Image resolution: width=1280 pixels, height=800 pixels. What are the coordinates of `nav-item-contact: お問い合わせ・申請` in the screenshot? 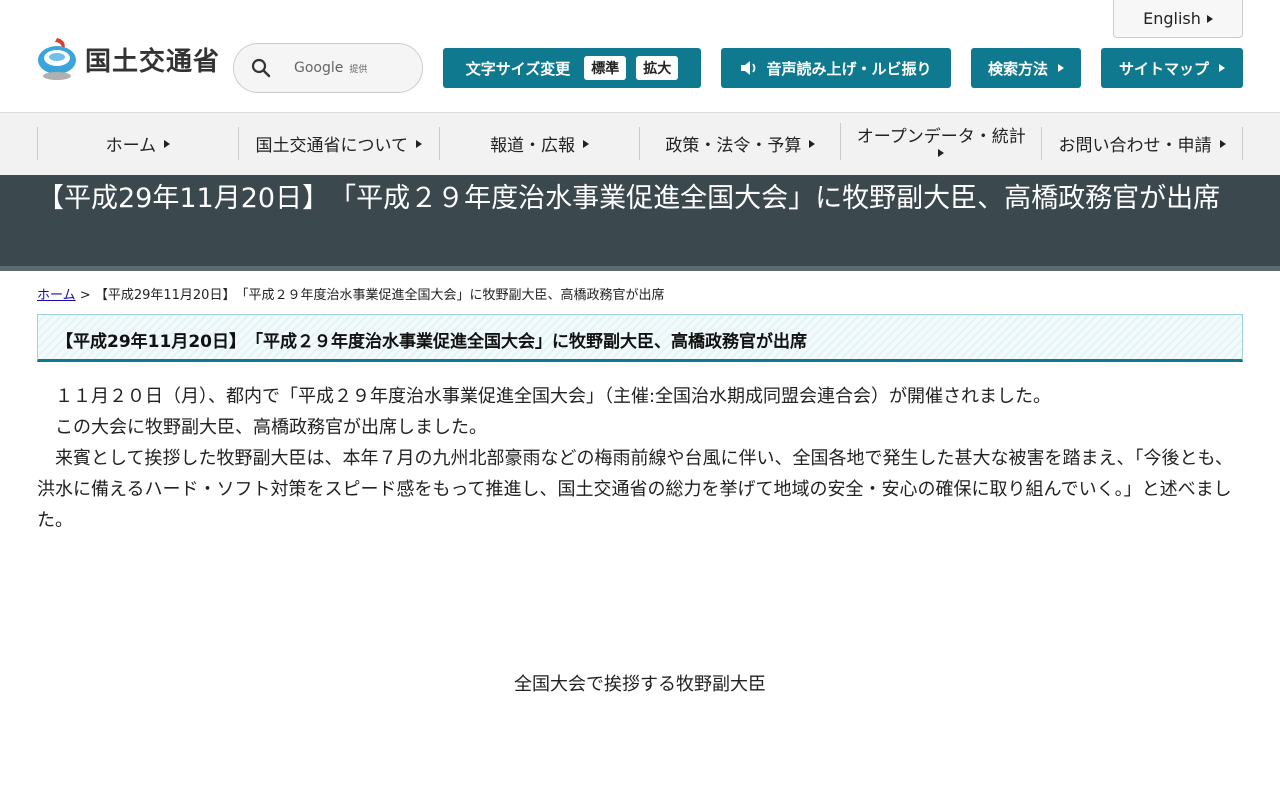 It's located at (1142, 143).